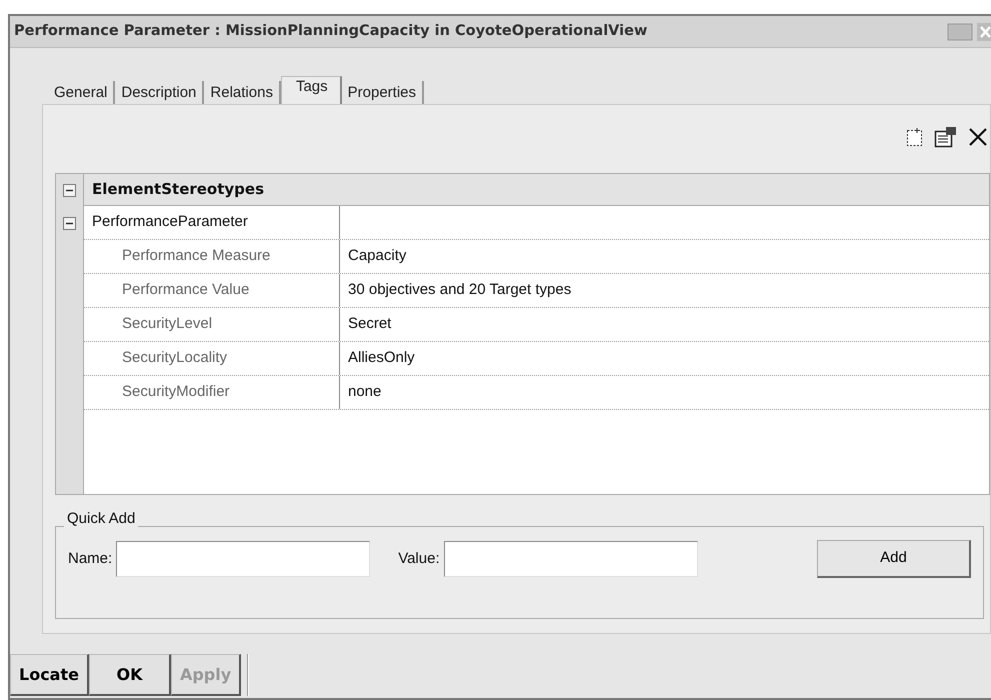 Image resolution: width=991 pixels, height=700 pixels. Describe the element at coordinates (212, 290) in the screenshot. I see `property-name: Performance Value` at that location.